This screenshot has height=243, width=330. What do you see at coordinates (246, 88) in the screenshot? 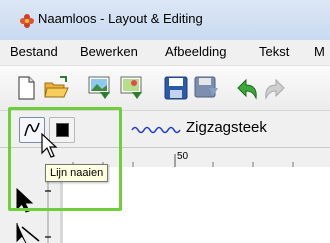
I see `undo-icon` at bounding box center [246, 88].